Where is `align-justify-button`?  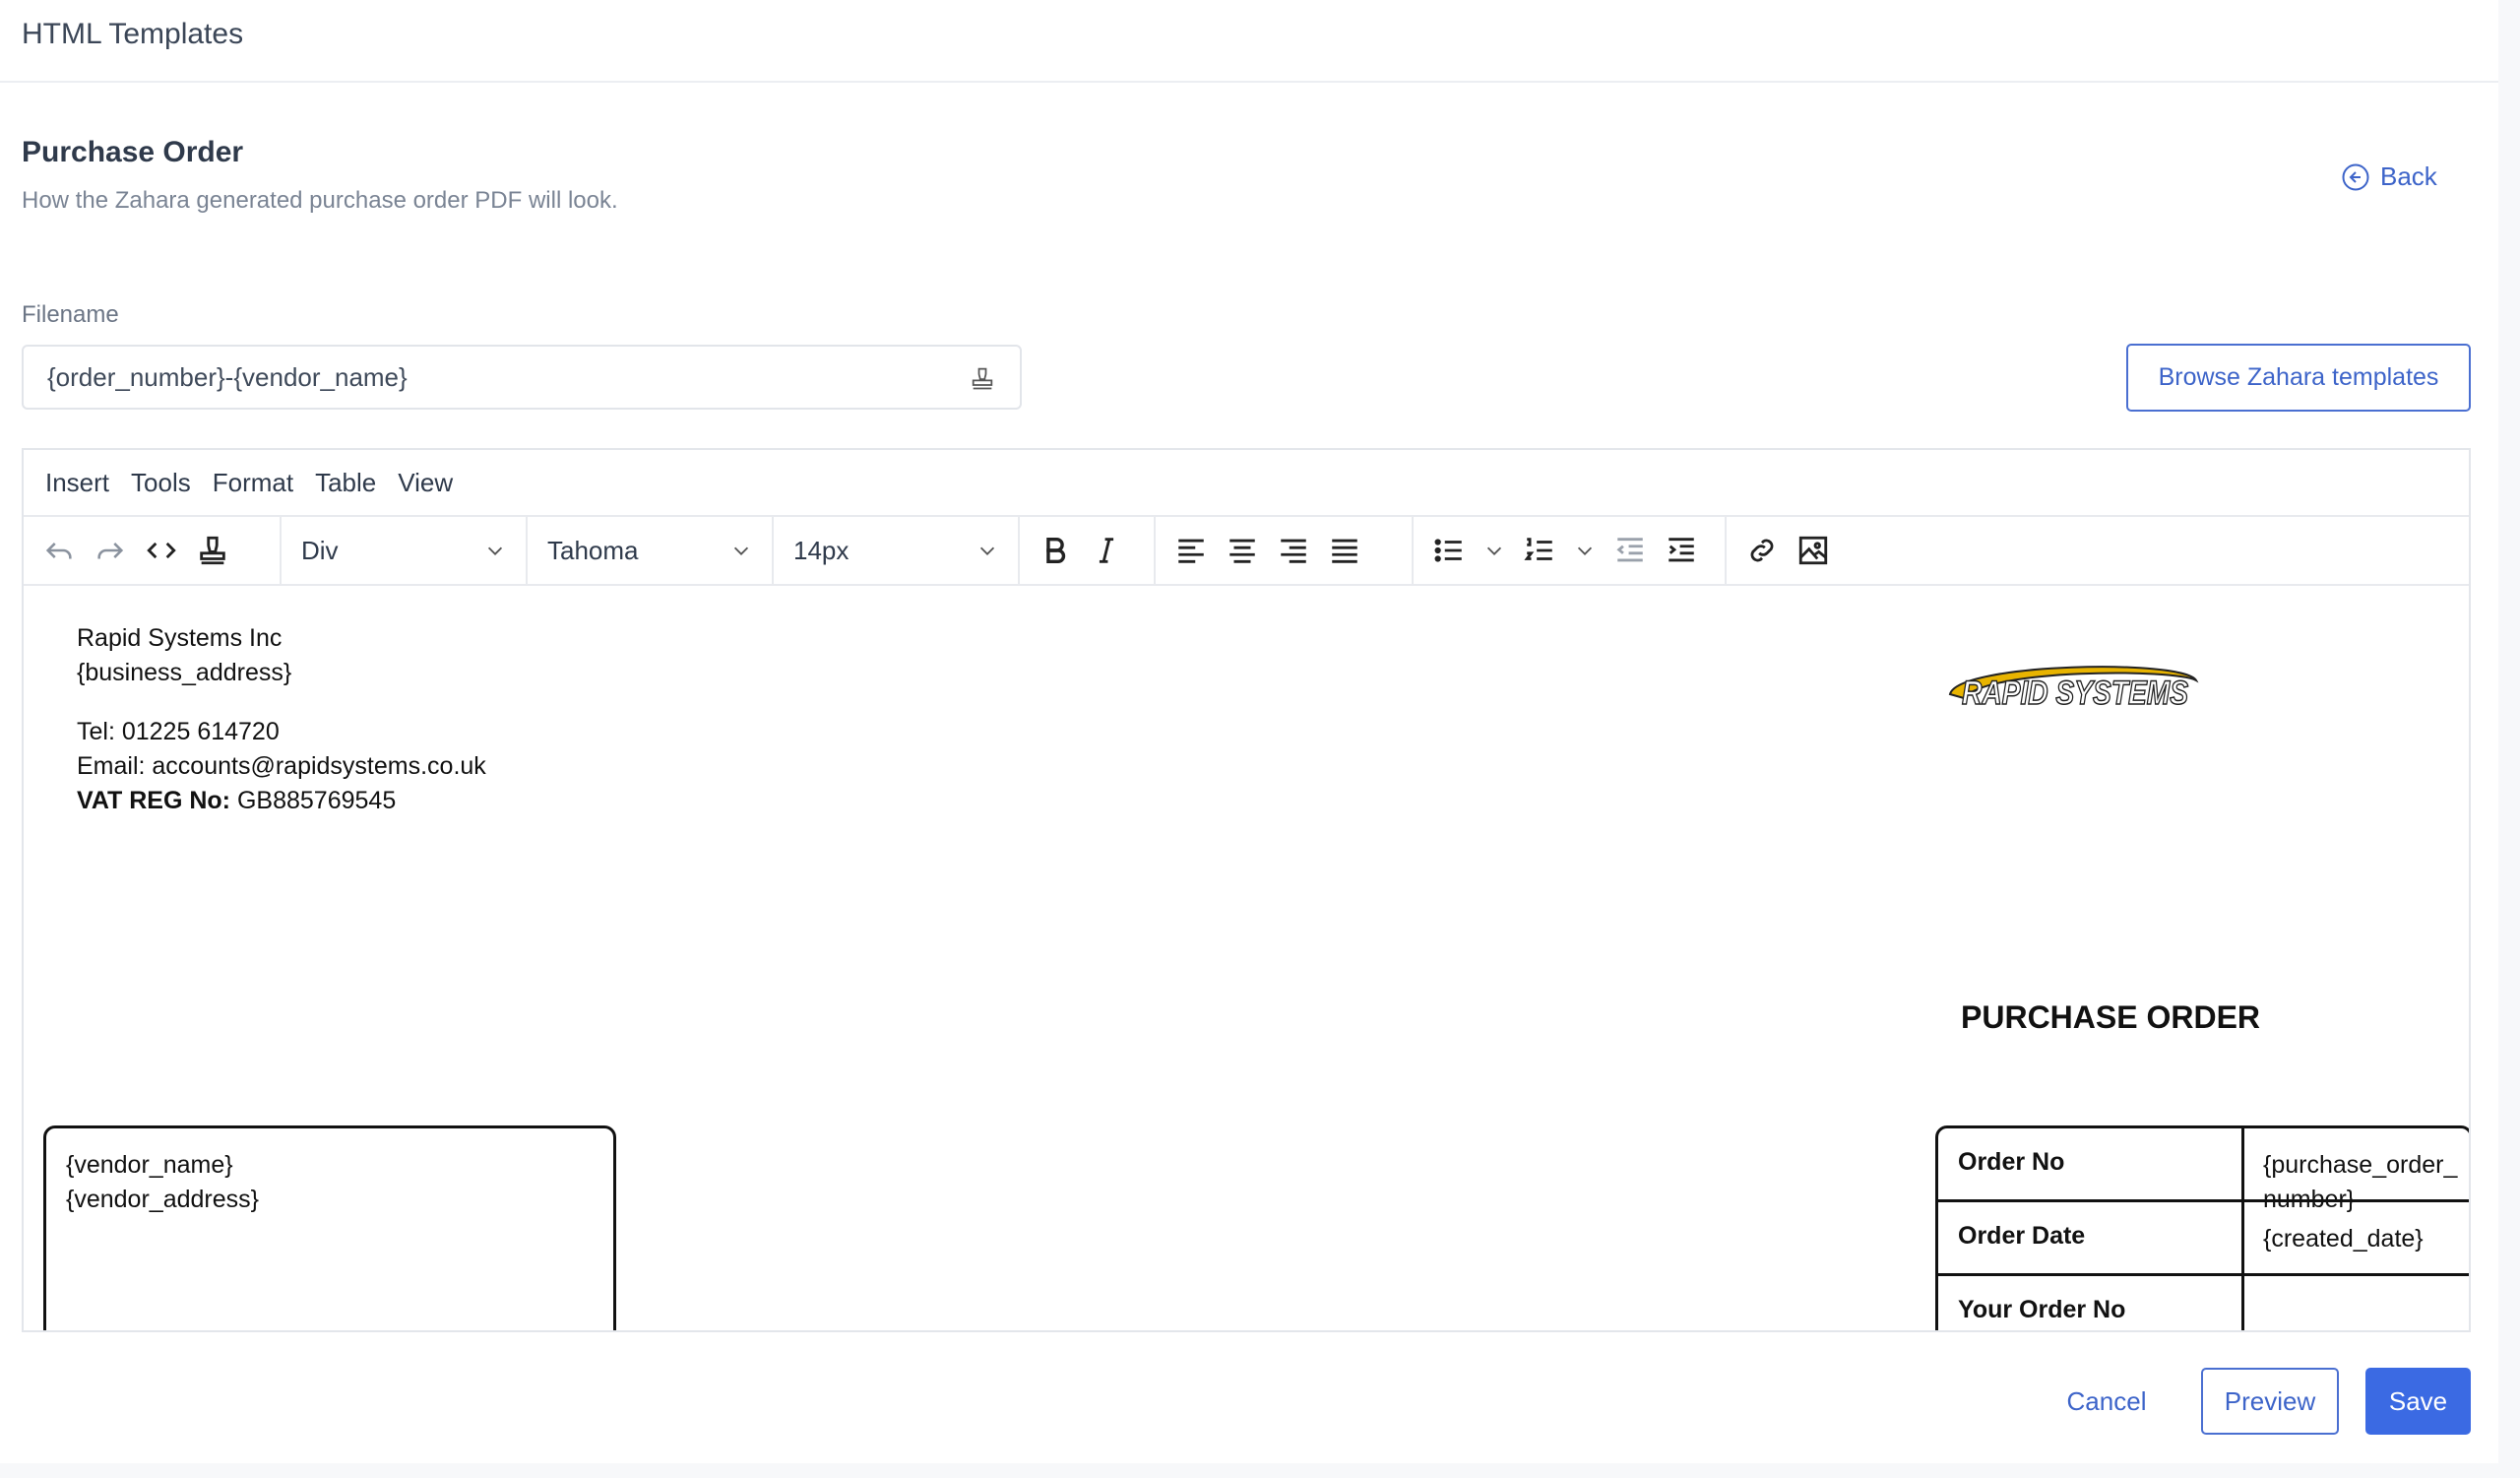
align-justify-button is located at coordinates (1344, 550).